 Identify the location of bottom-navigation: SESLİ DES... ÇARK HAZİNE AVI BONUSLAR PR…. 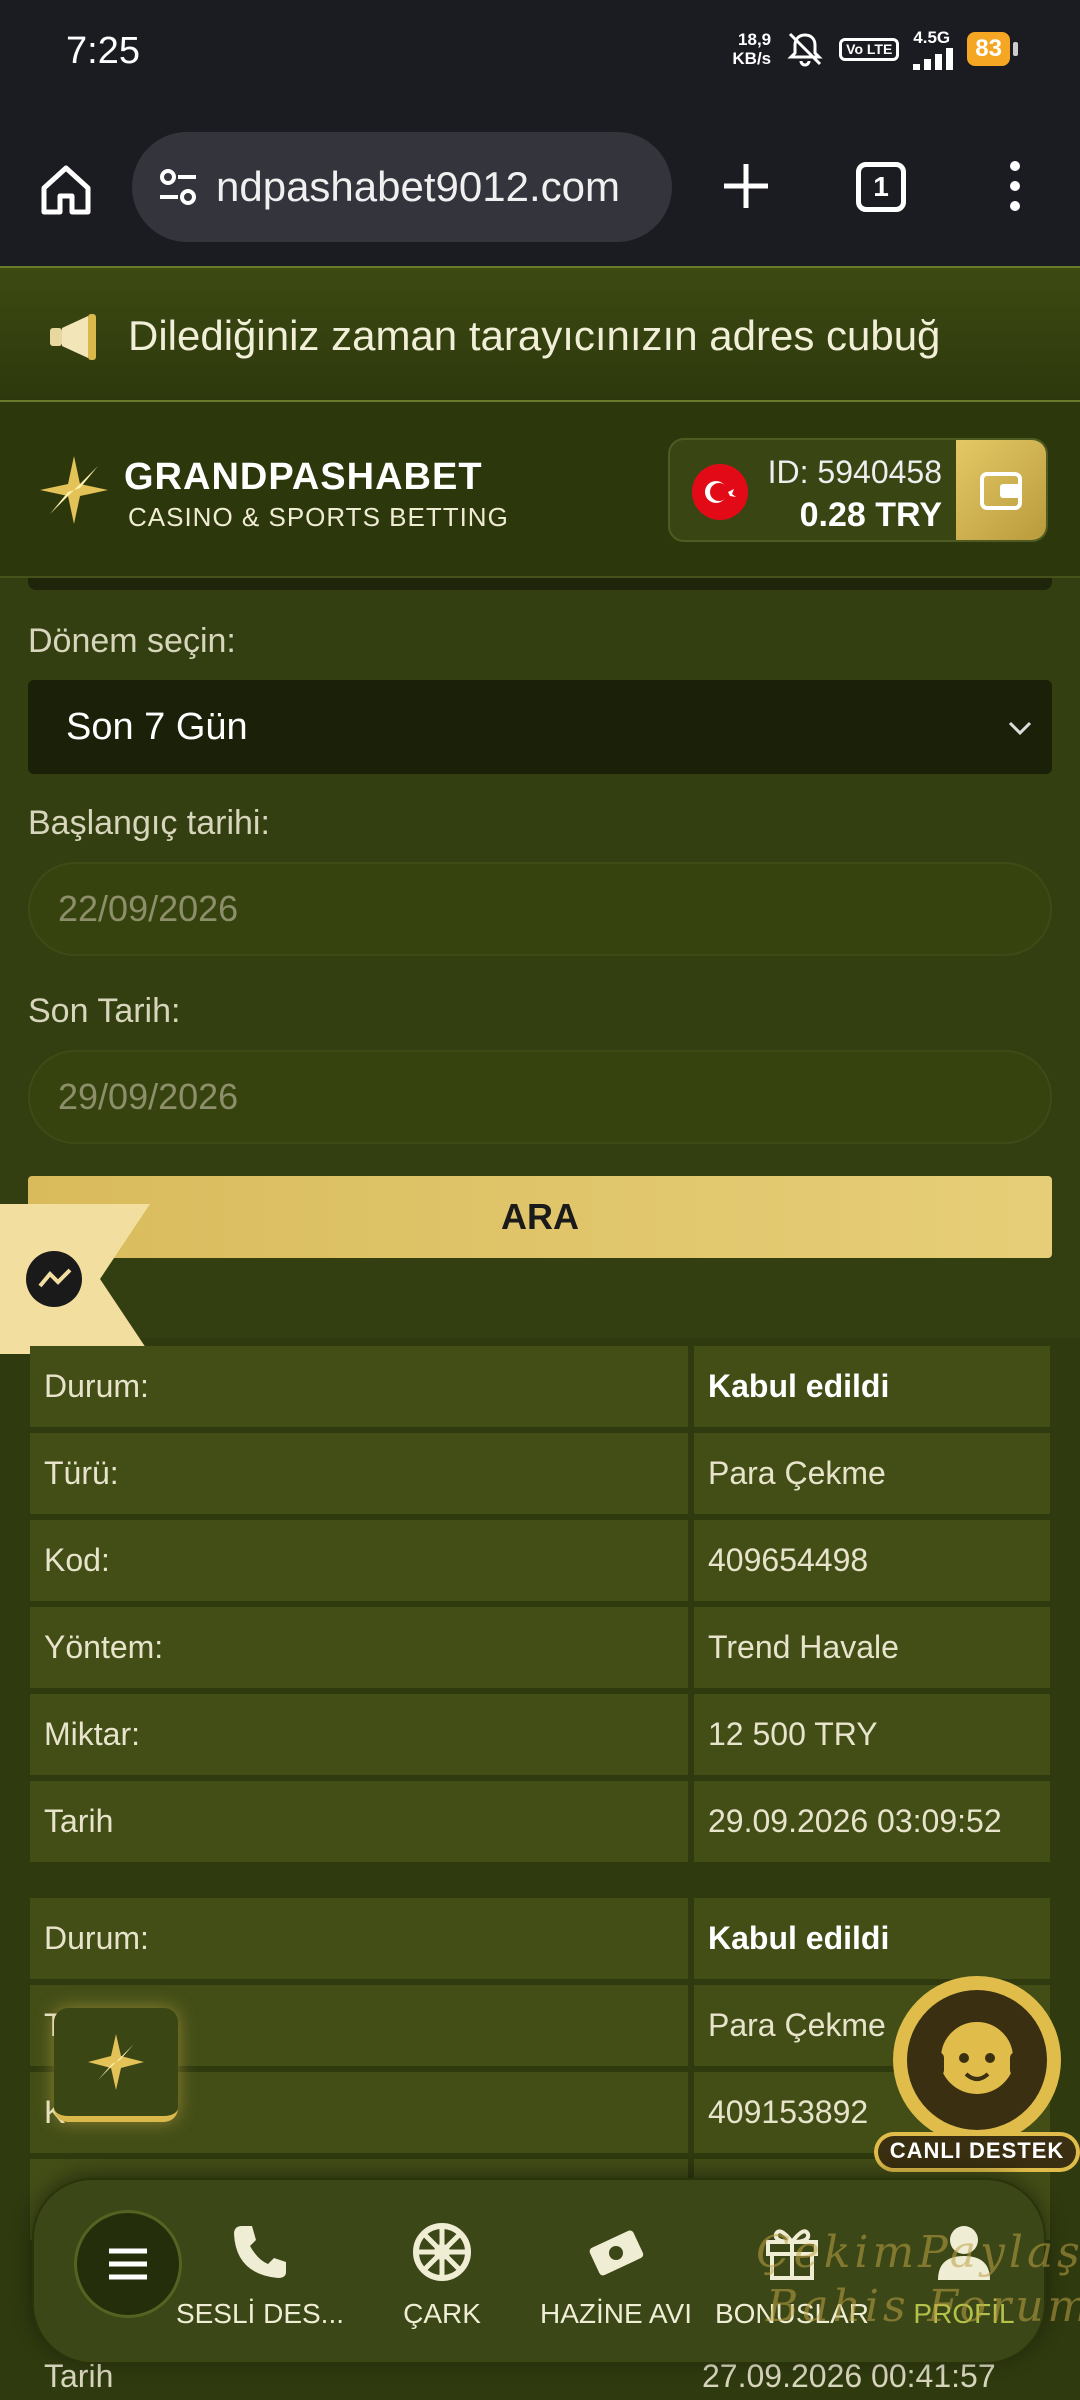
(539, 2271).